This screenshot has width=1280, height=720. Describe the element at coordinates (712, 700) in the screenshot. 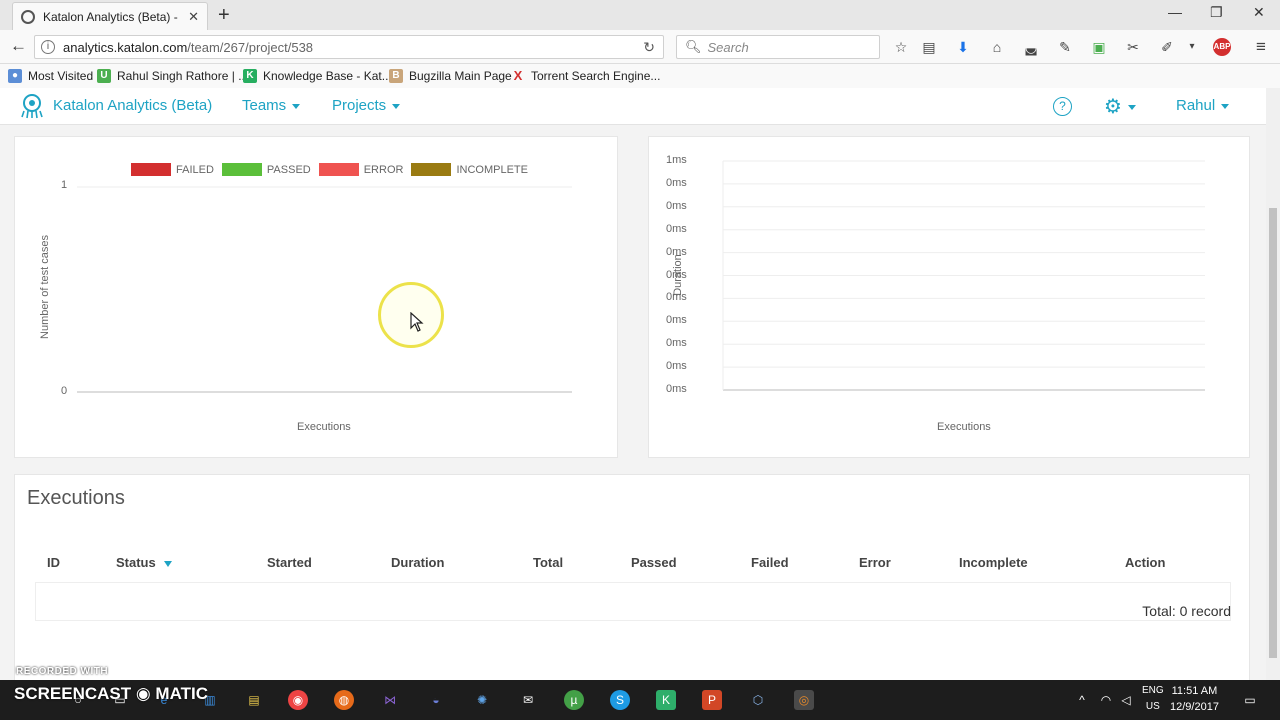

I see `powerpoint-icon: P` at that location.